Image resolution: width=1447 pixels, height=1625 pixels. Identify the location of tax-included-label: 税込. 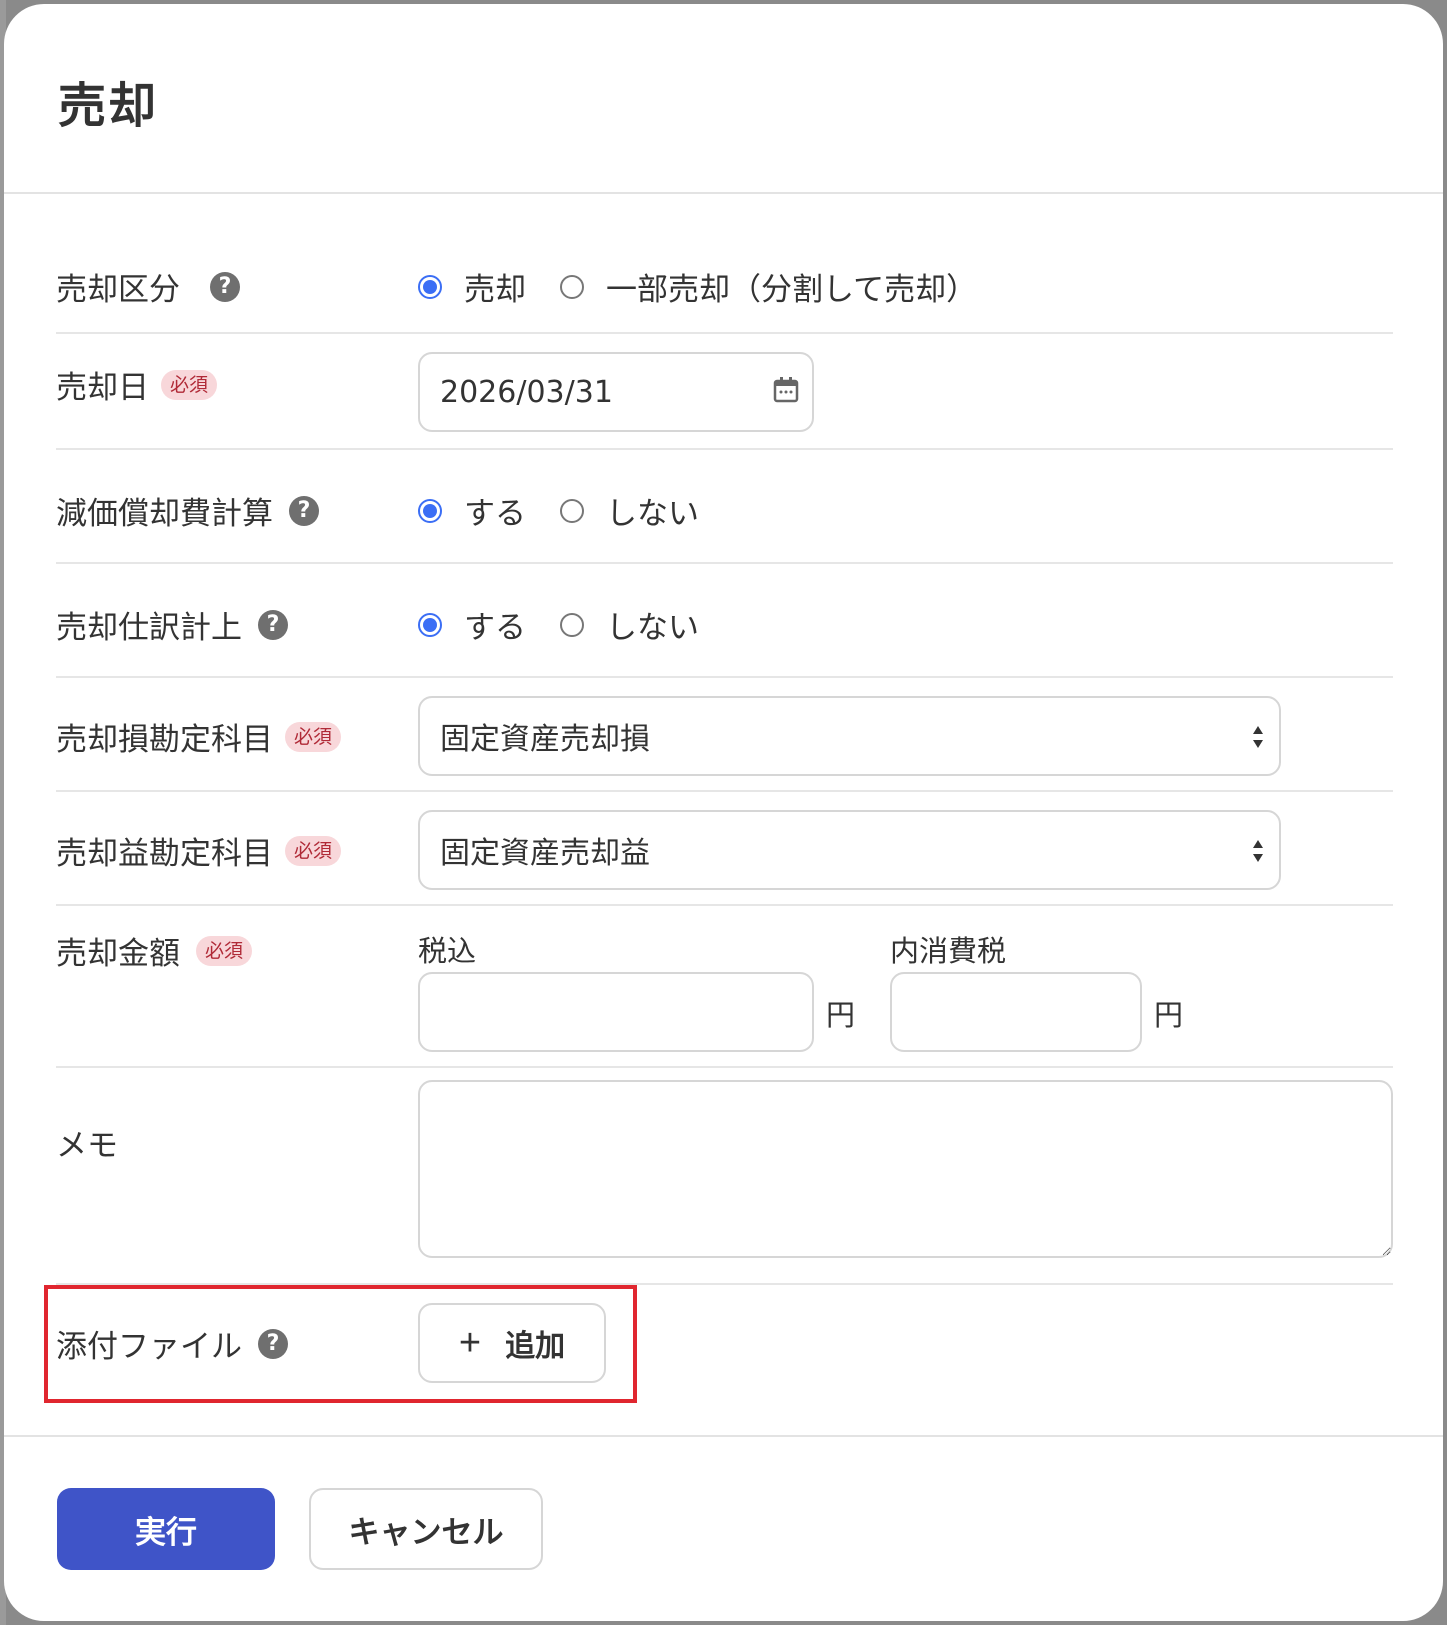
(447, 951).